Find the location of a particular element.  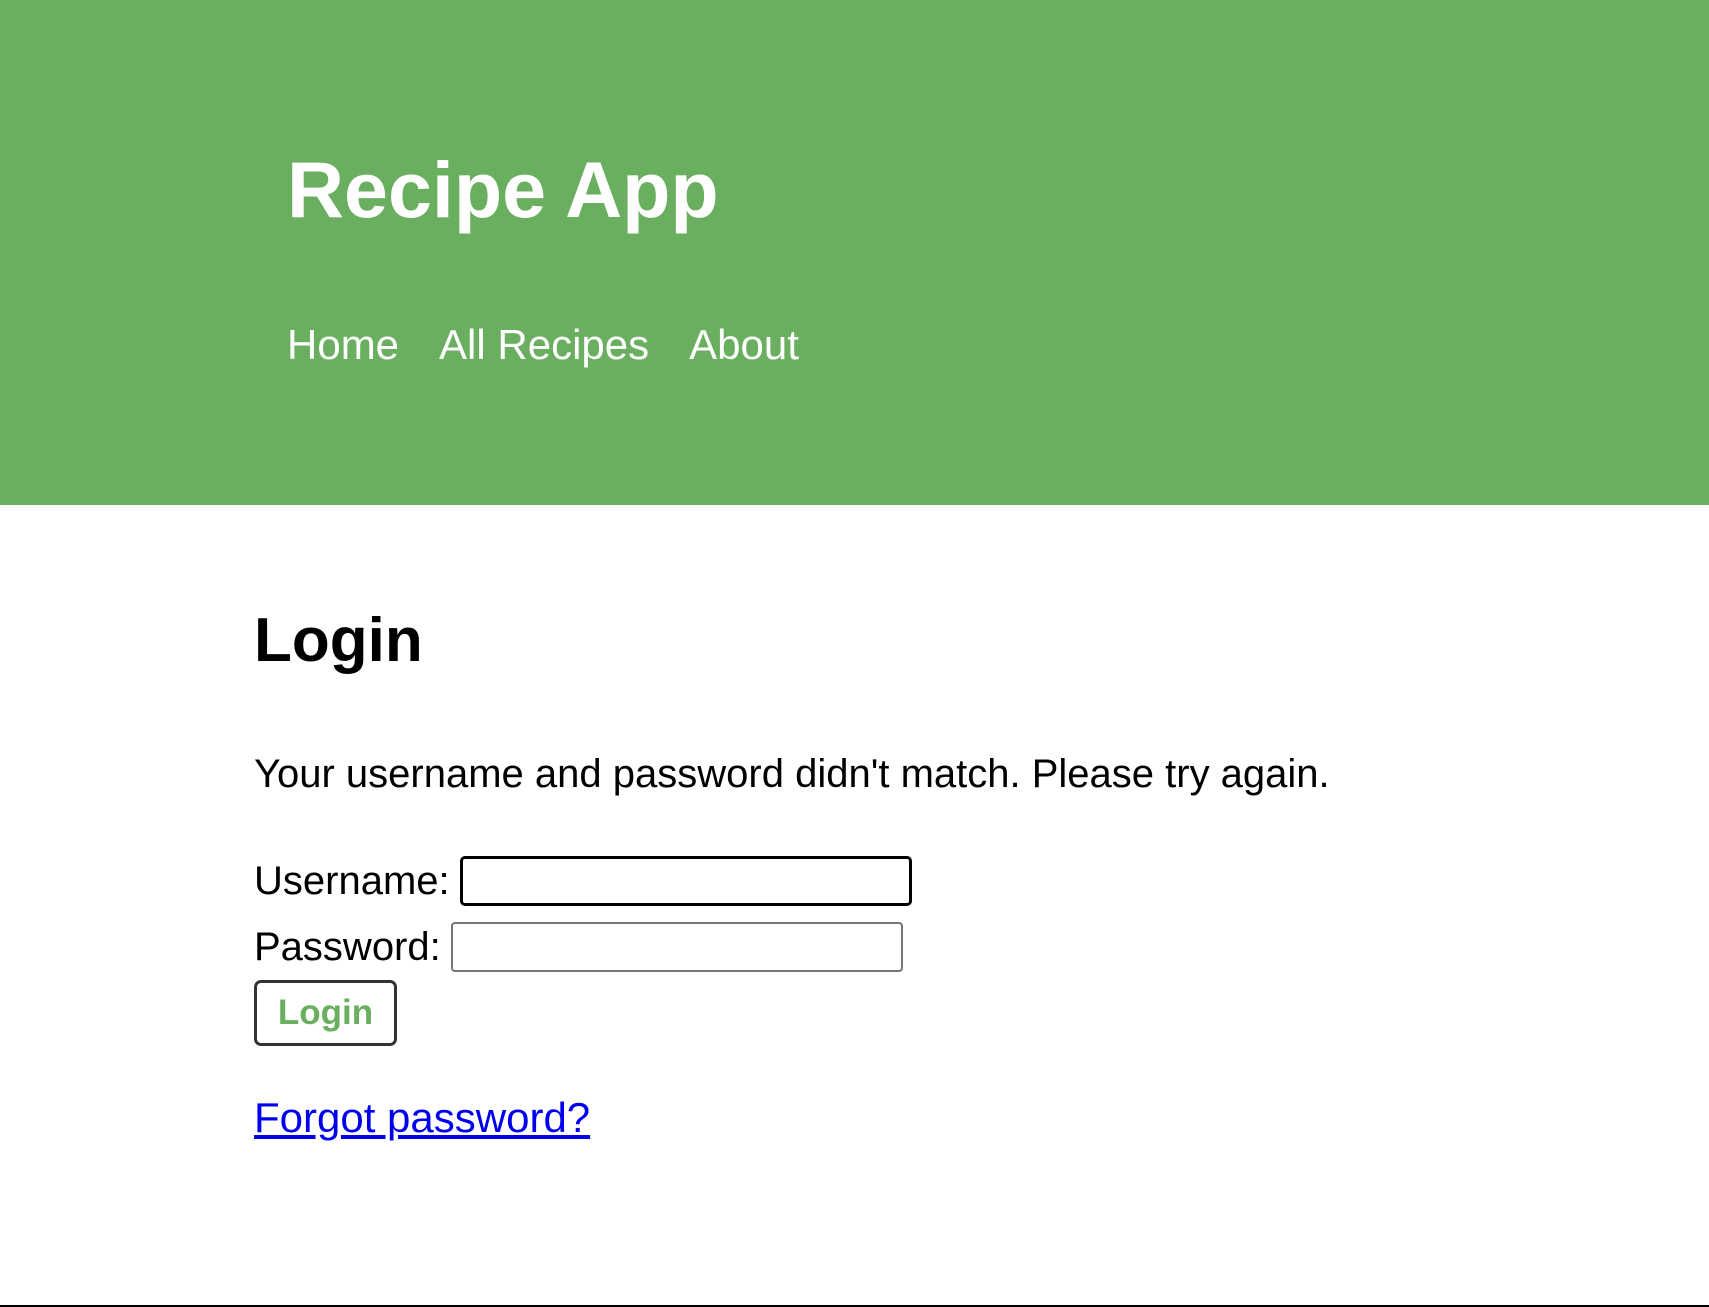

password-row: Password: is located at coordinates (578, 947).